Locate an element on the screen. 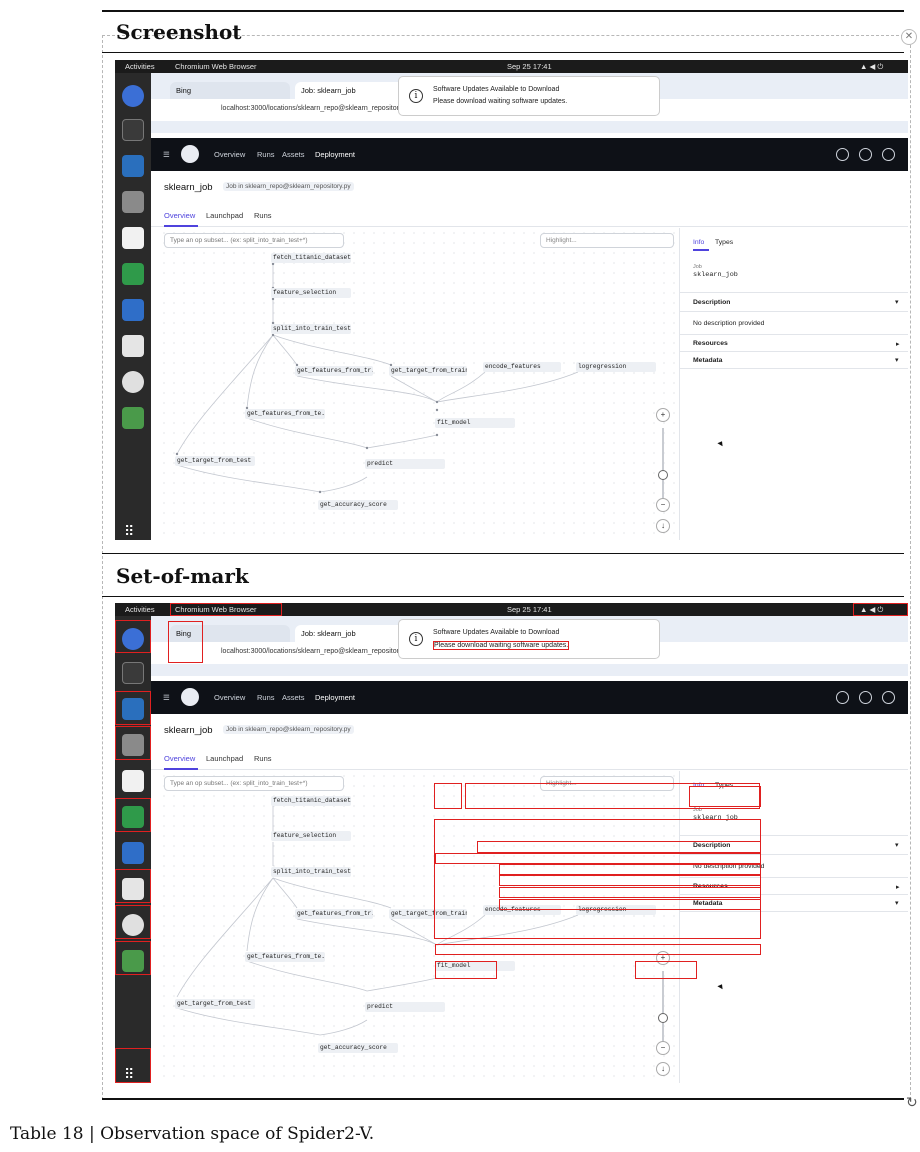 The width and height of the screenshot is (920, 1152). dashed-border-left is located at coordinates (102, 567).